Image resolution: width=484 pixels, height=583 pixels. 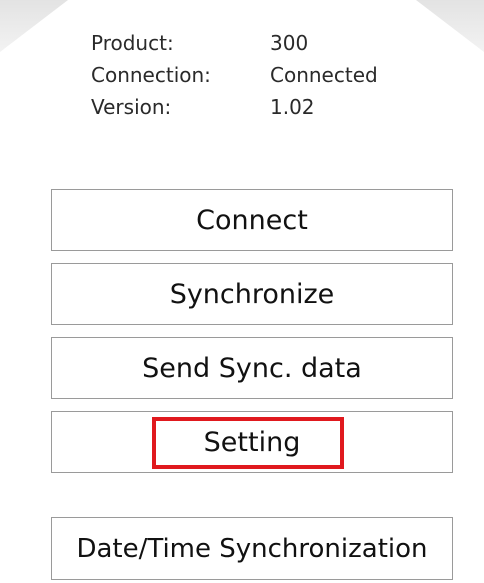 What do you see at coordinates (289, 43) in the screenshot?
I see `product-value: 300` at bounding box center [289, 43].